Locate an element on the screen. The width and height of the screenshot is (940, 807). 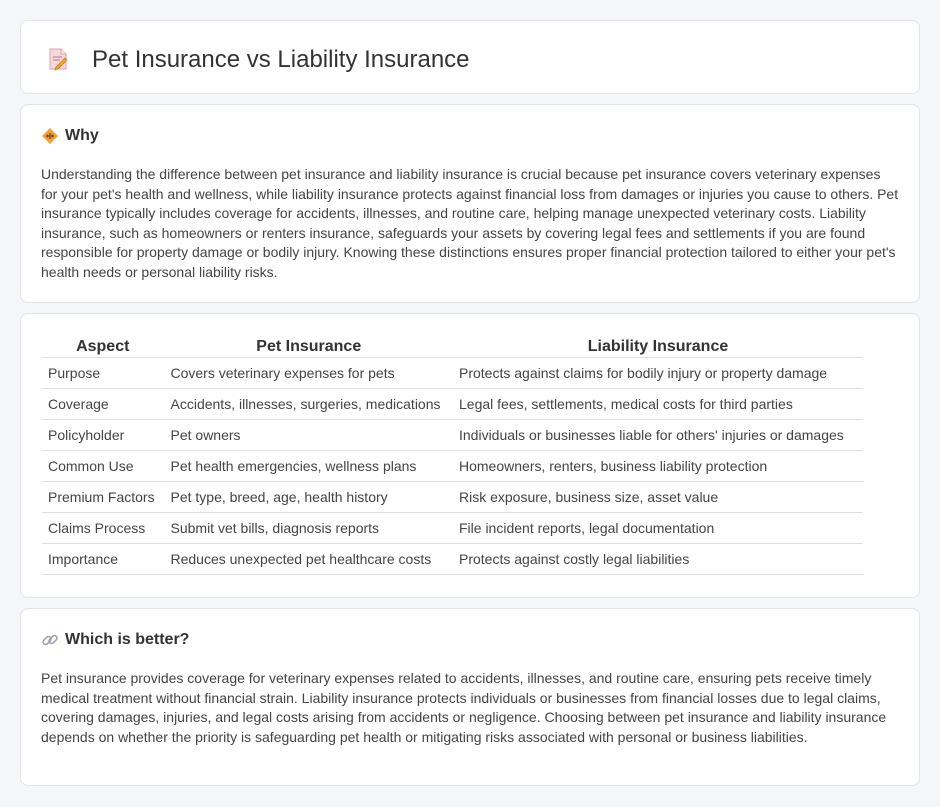
header-pet-insurance: Pet Insurance is located at coordinates (308, 347).